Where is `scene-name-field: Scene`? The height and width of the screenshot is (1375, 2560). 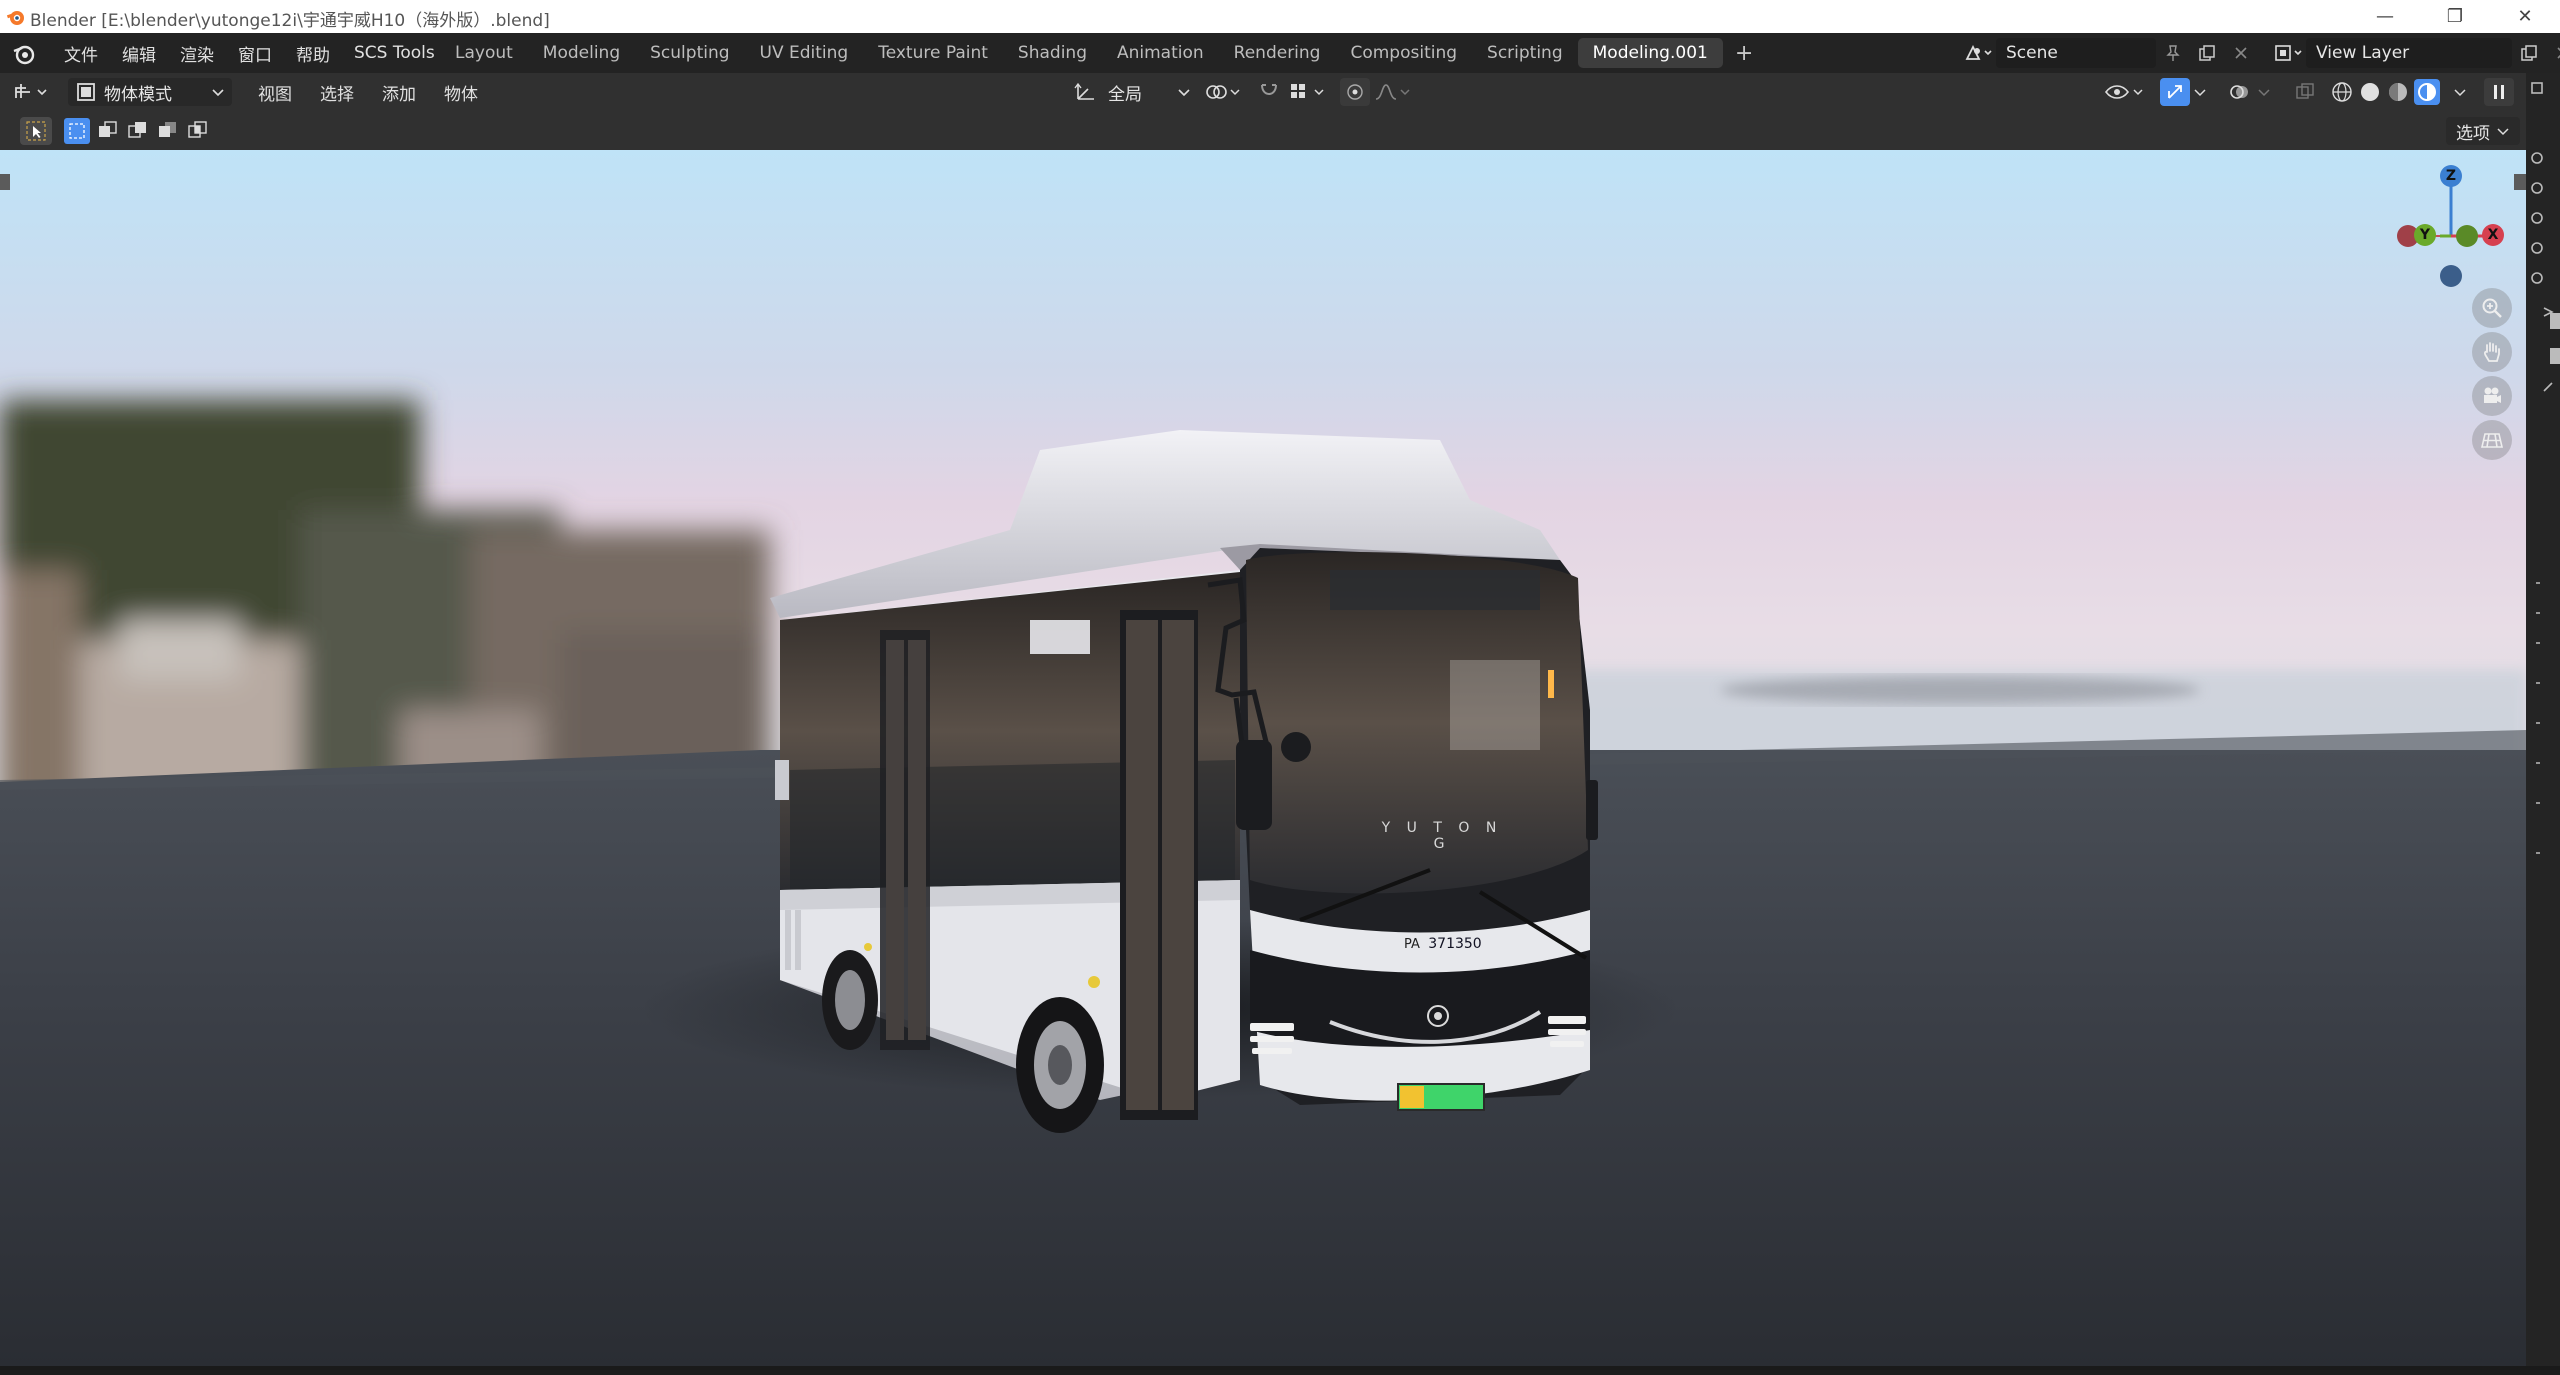
scene-name-field: Scene is located at coordinates (2076, 53).